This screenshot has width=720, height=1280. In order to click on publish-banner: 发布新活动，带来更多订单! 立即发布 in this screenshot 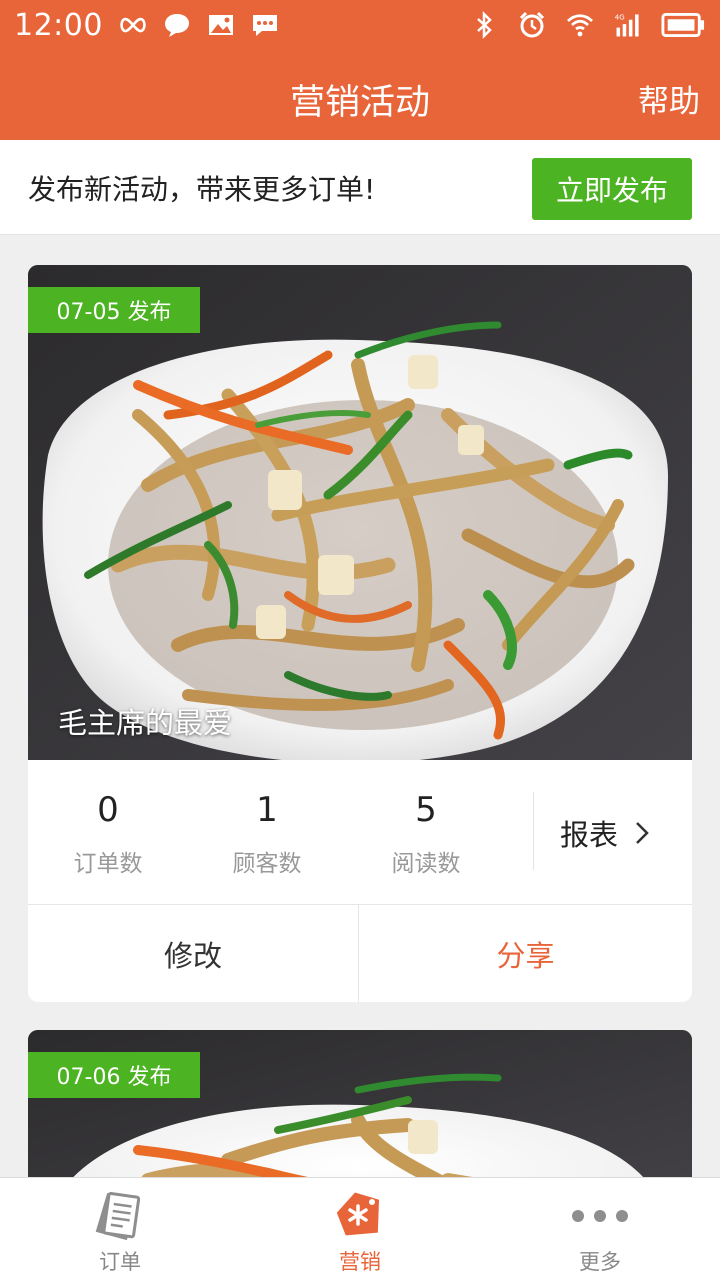, I will do `click(360, 187)`.